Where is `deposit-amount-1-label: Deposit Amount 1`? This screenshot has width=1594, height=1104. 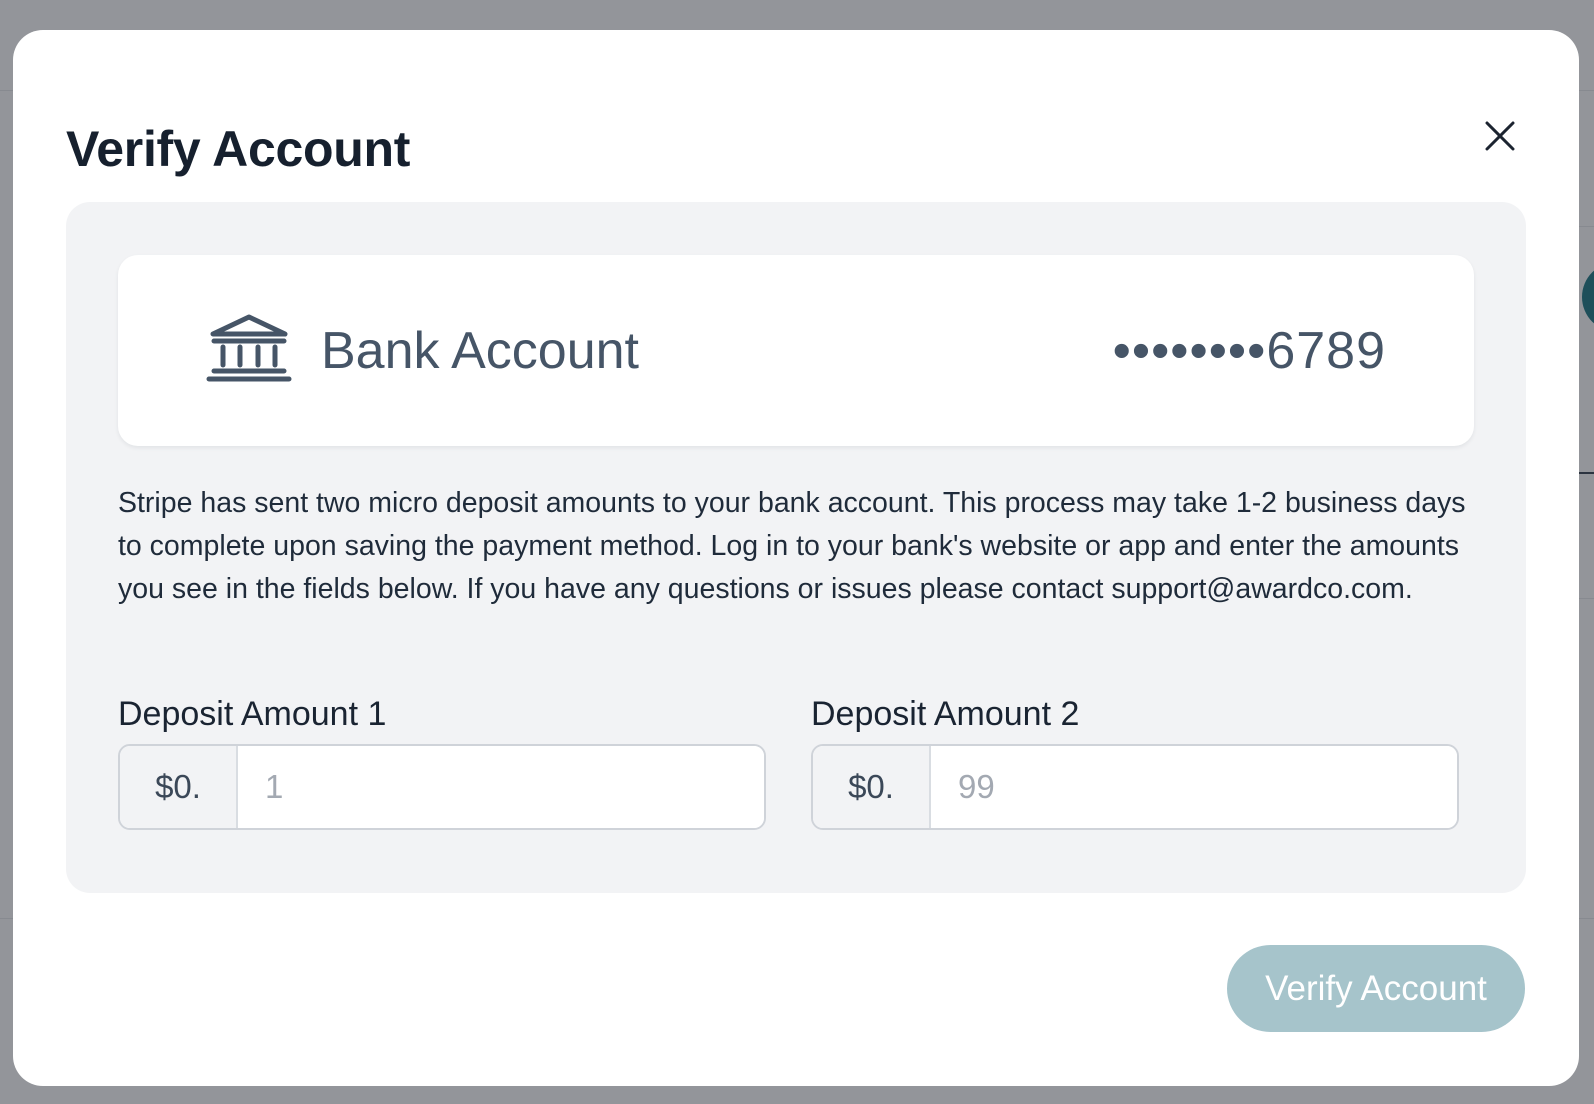
deposit-amount-1-label: Deposit Amount 1 is located at coordinates (252, 714).